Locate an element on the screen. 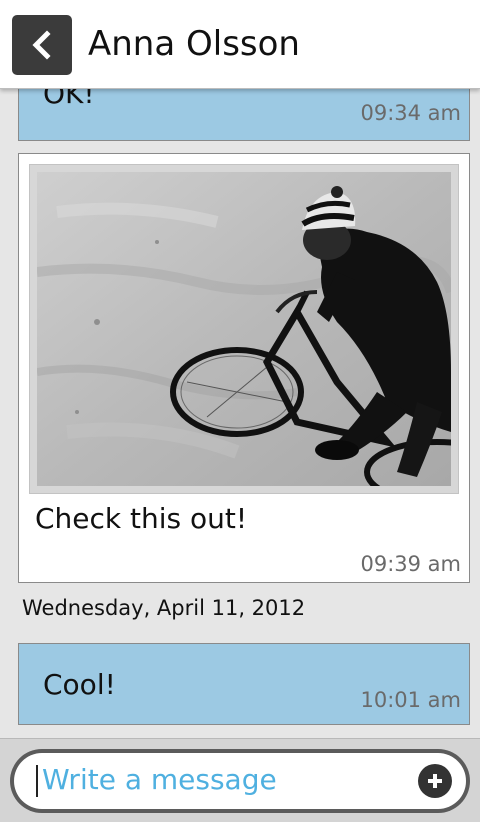  add-attachment-button is located at coordinates (435, 781).